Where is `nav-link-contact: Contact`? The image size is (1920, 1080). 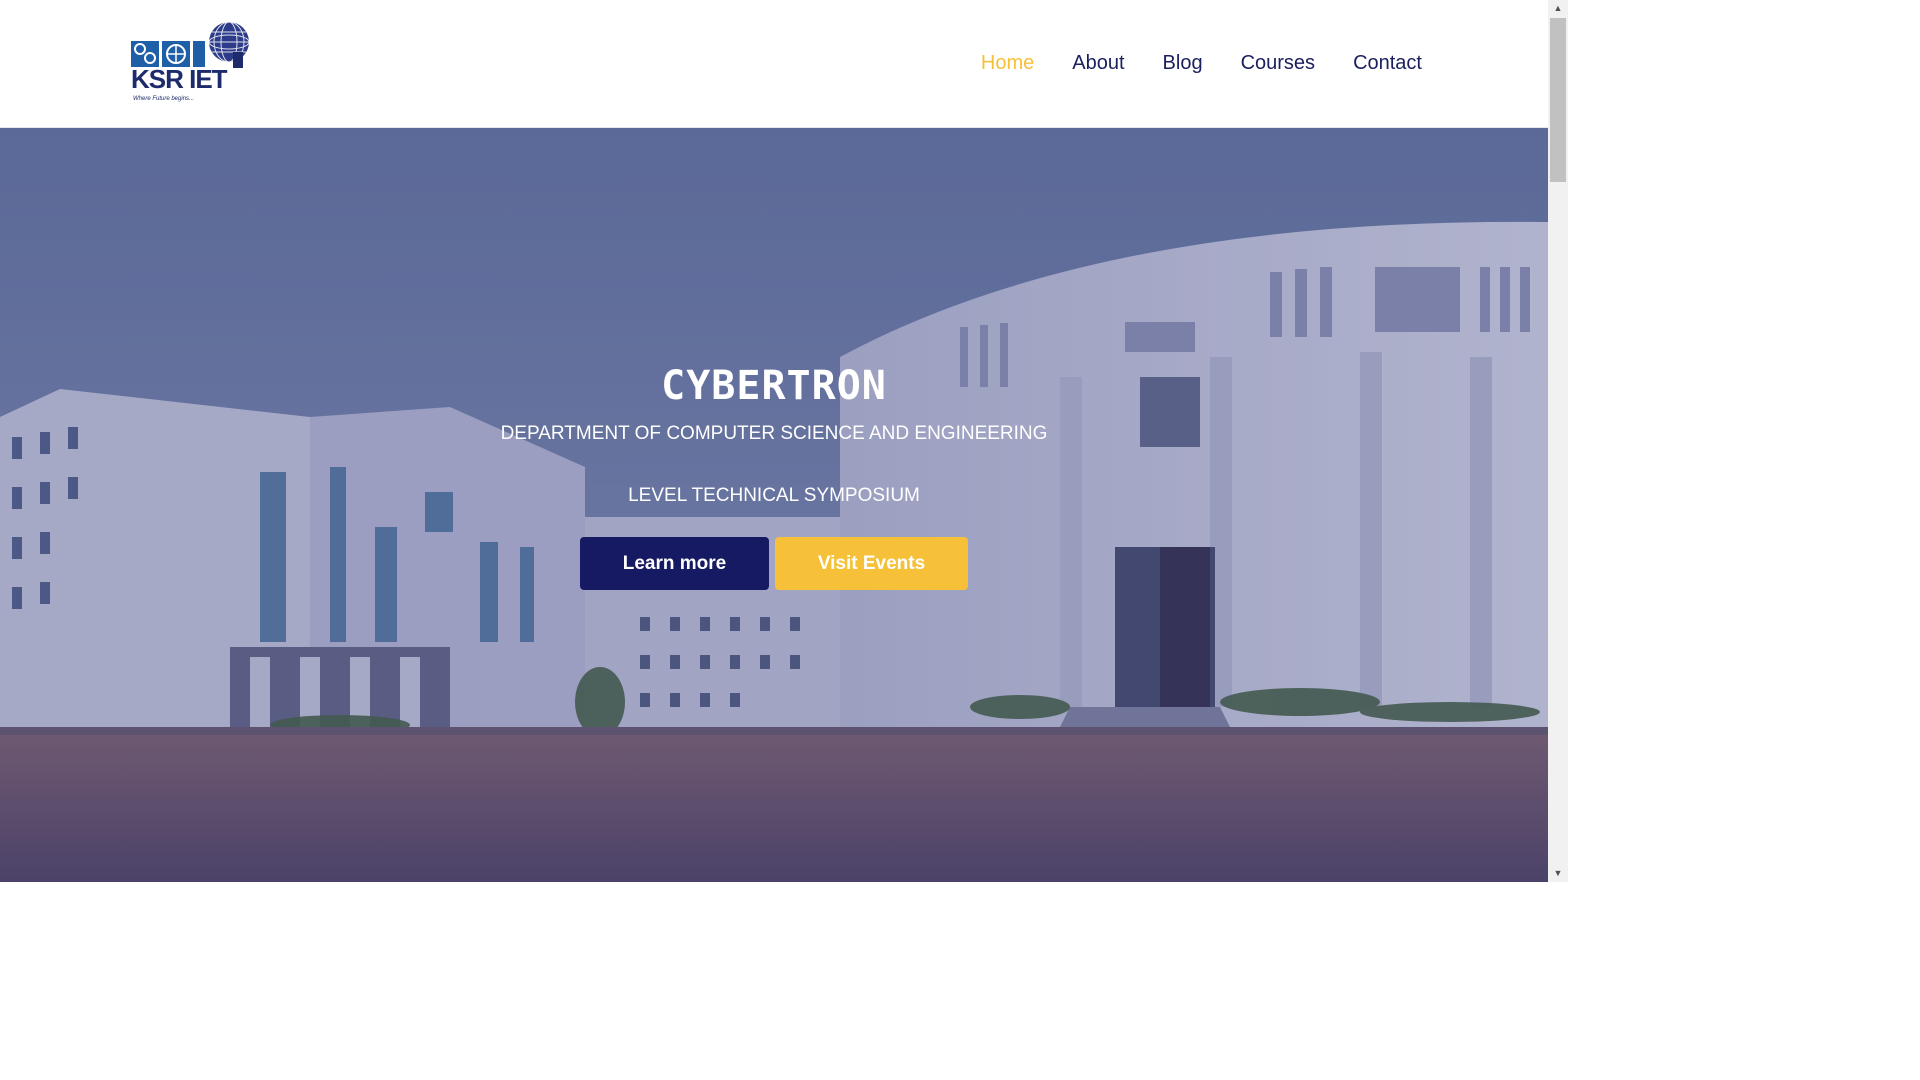
nav-link-contact: Contact is located at coordinates (1387, 63).